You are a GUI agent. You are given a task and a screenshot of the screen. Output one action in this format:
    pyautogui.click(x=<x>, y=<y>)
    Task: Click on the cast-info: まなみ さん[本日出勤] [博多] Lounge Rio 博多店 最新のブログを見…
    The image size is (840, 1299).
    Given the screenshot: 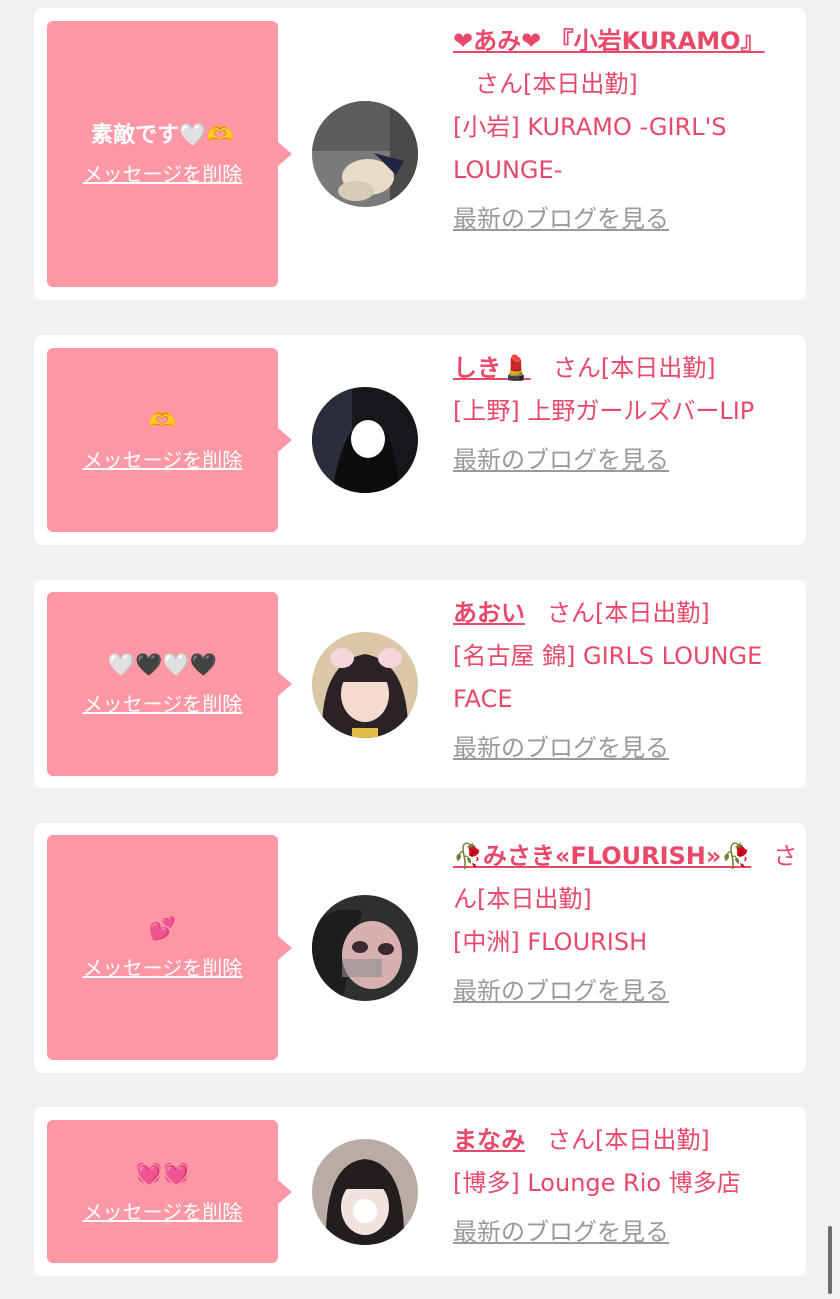 What is the action you would take?
    pyautogui.click(x=625, y=1186)
    